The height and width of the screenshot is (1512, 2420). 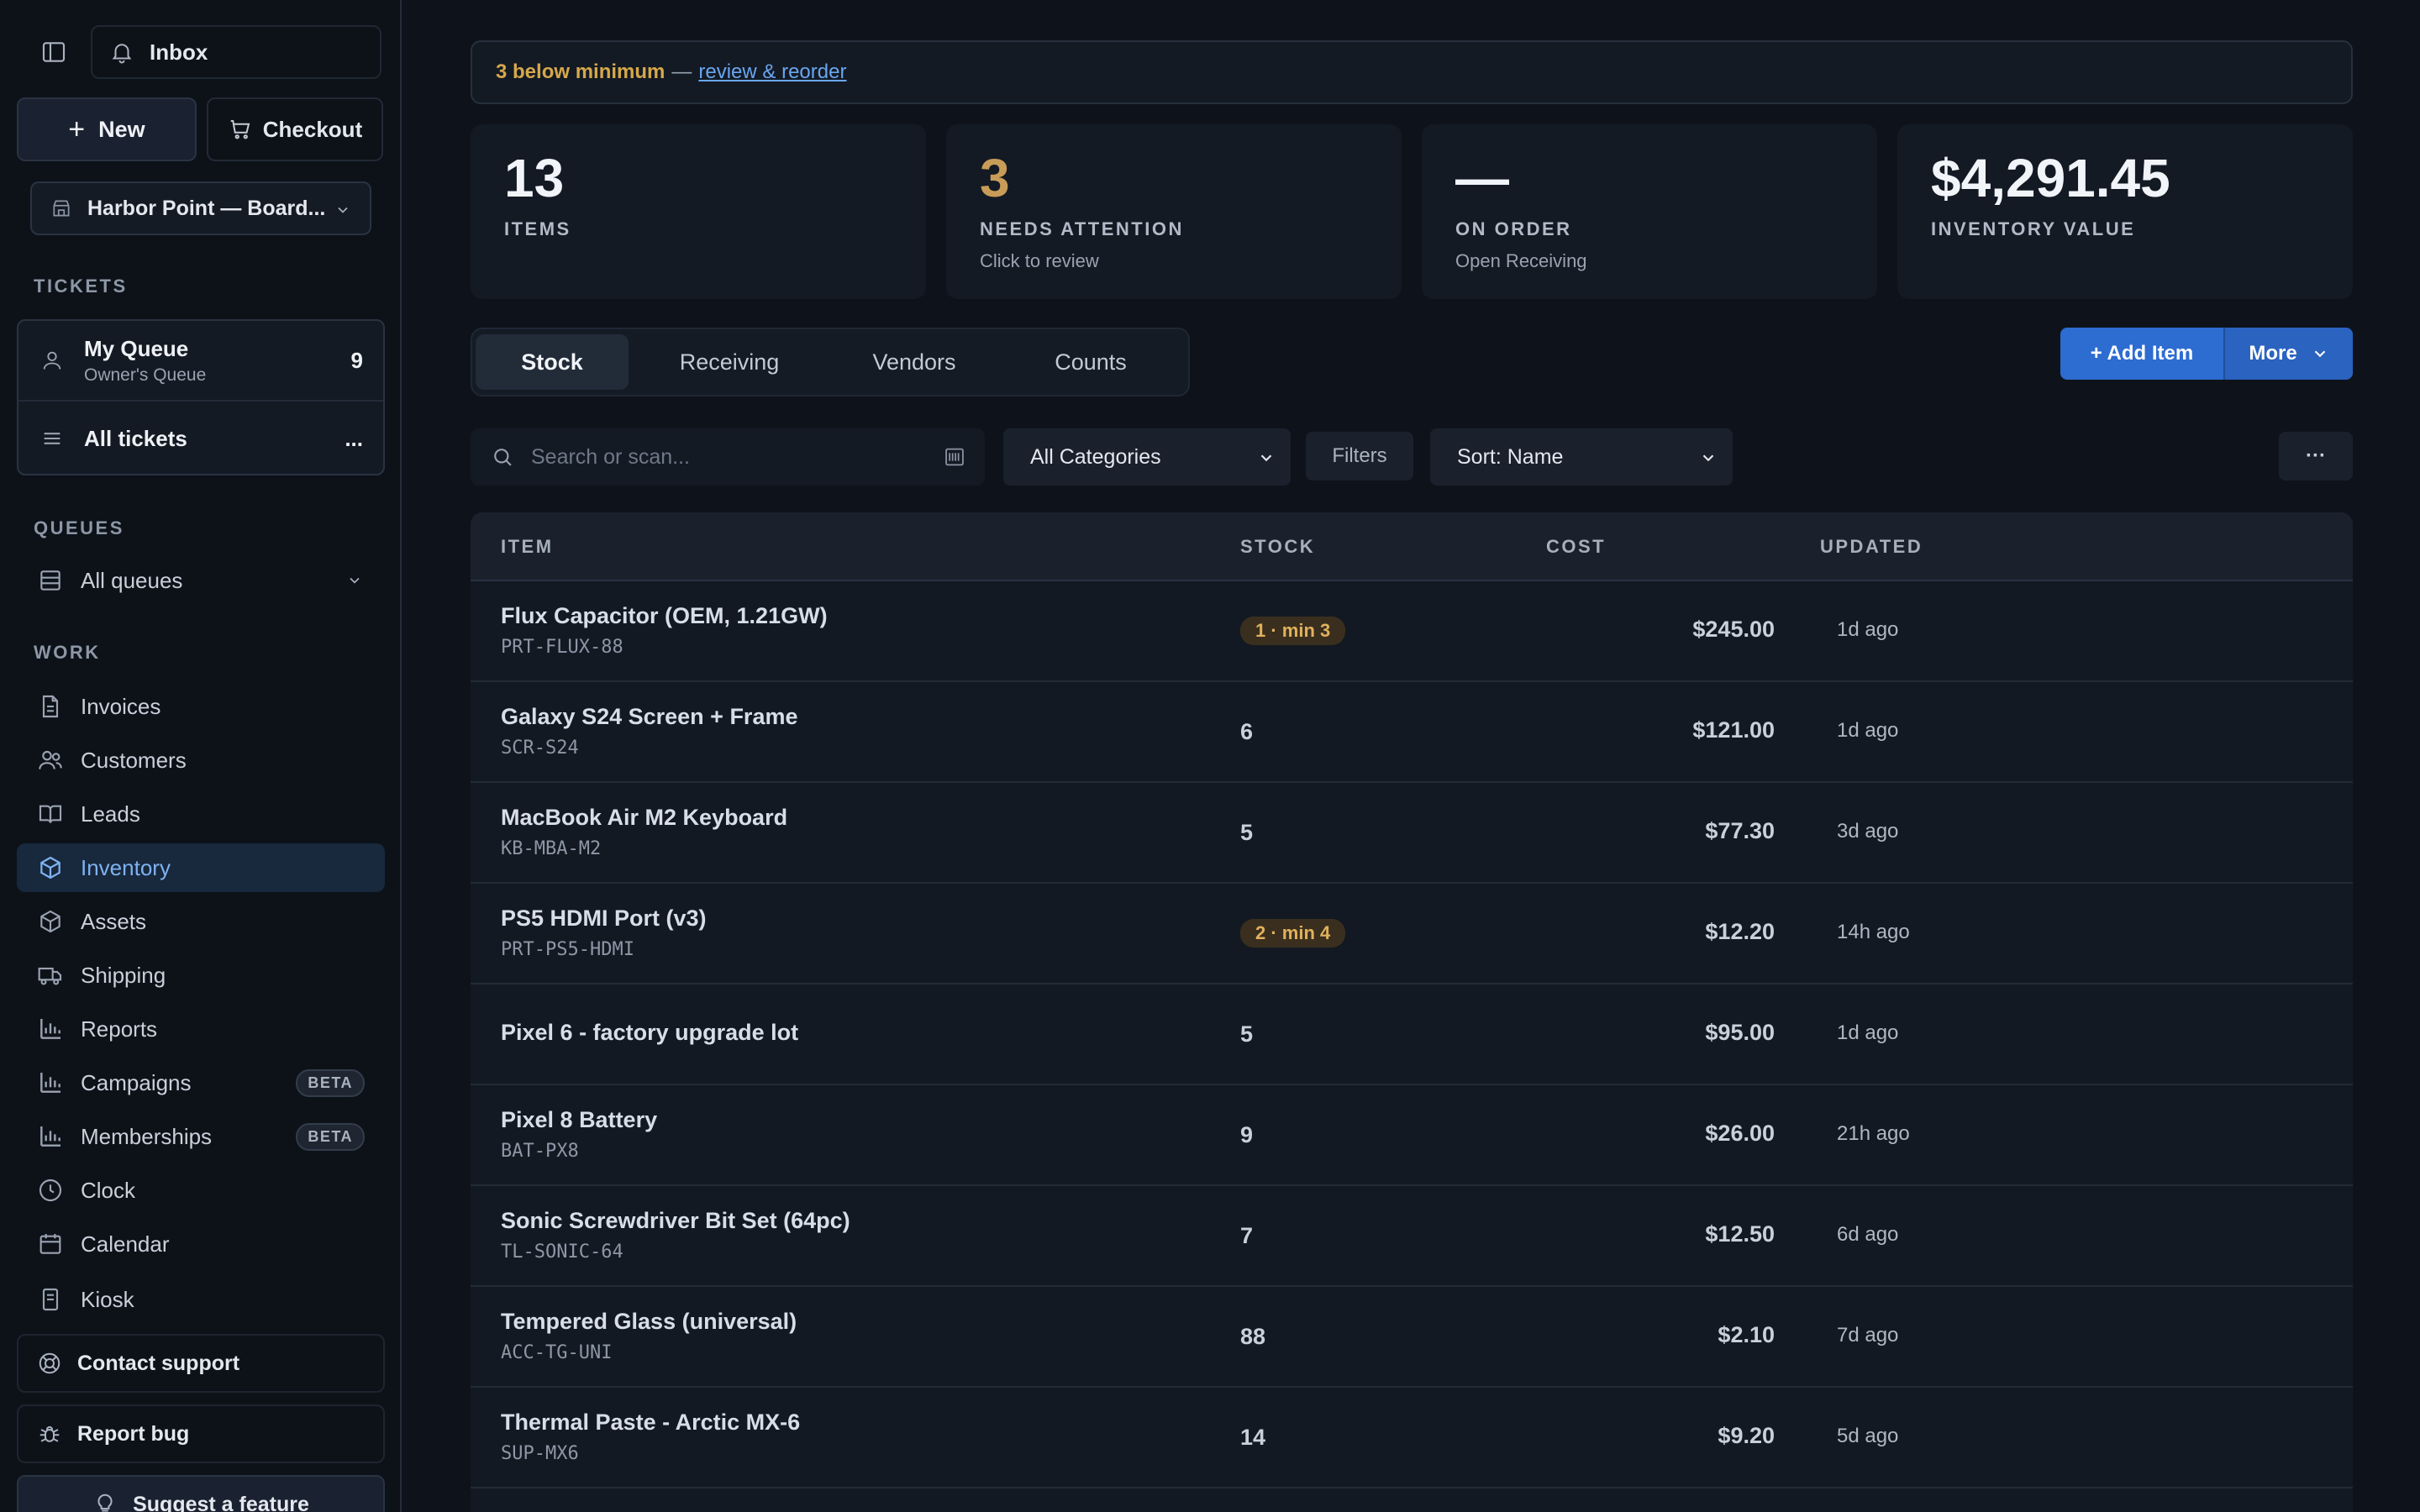 I want to click on sidebar-item-label: Invoices, so click(x=121, y=706).